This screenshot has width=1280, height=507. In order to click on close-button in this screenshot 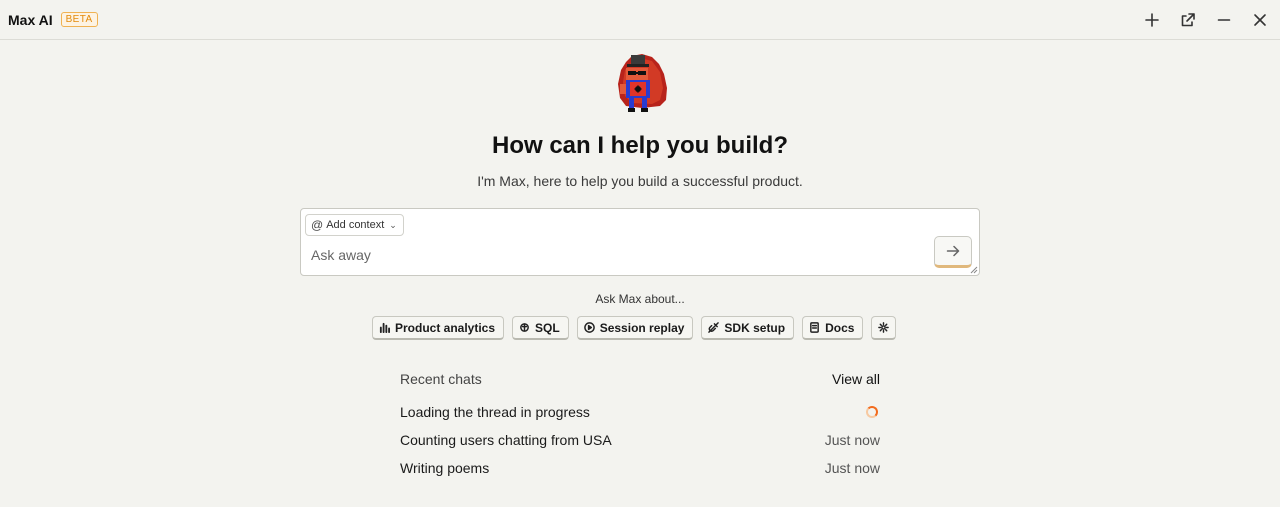, I will do `click(1260, 20)`.